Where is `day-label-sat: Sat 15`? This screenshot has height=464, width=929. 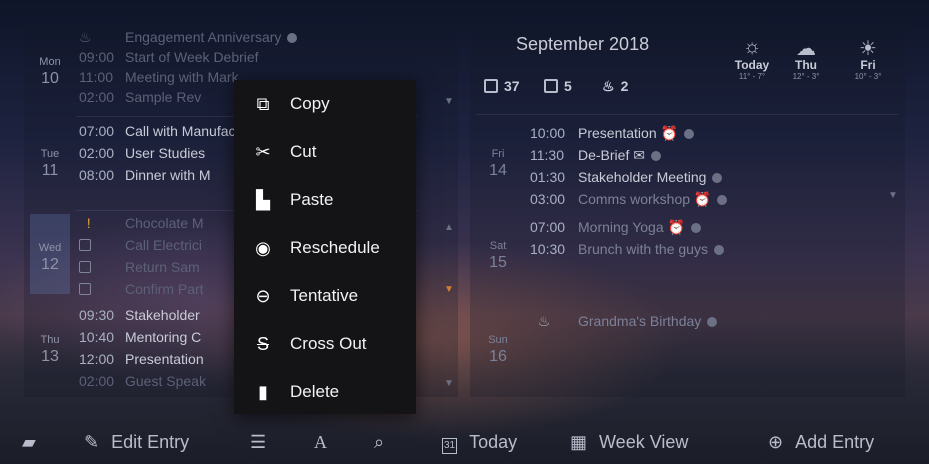
day-label-sat: Sat 15 is located at coordinates (498, 255).